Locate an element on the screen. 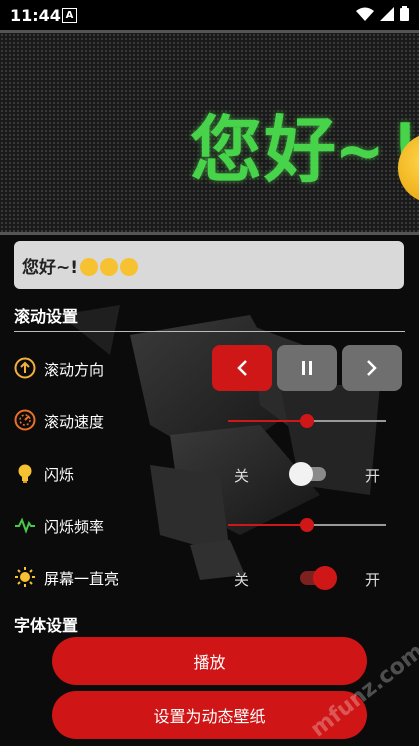 Image resolution: width=419 pixels, height=746 pixels. status-time: 11:44 is located at coordinates (35, 15).